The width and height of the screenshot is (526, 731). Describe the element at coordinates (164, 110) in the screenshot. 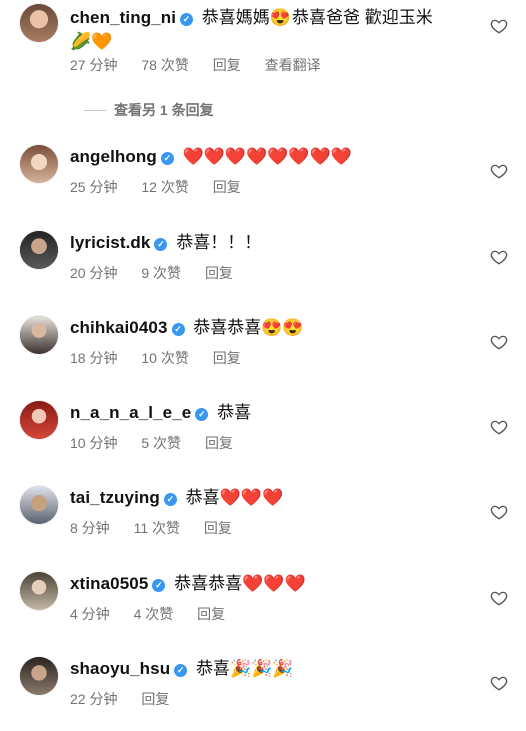

I see `view-more-replies-label: 查看另 1 条回复` at that location.